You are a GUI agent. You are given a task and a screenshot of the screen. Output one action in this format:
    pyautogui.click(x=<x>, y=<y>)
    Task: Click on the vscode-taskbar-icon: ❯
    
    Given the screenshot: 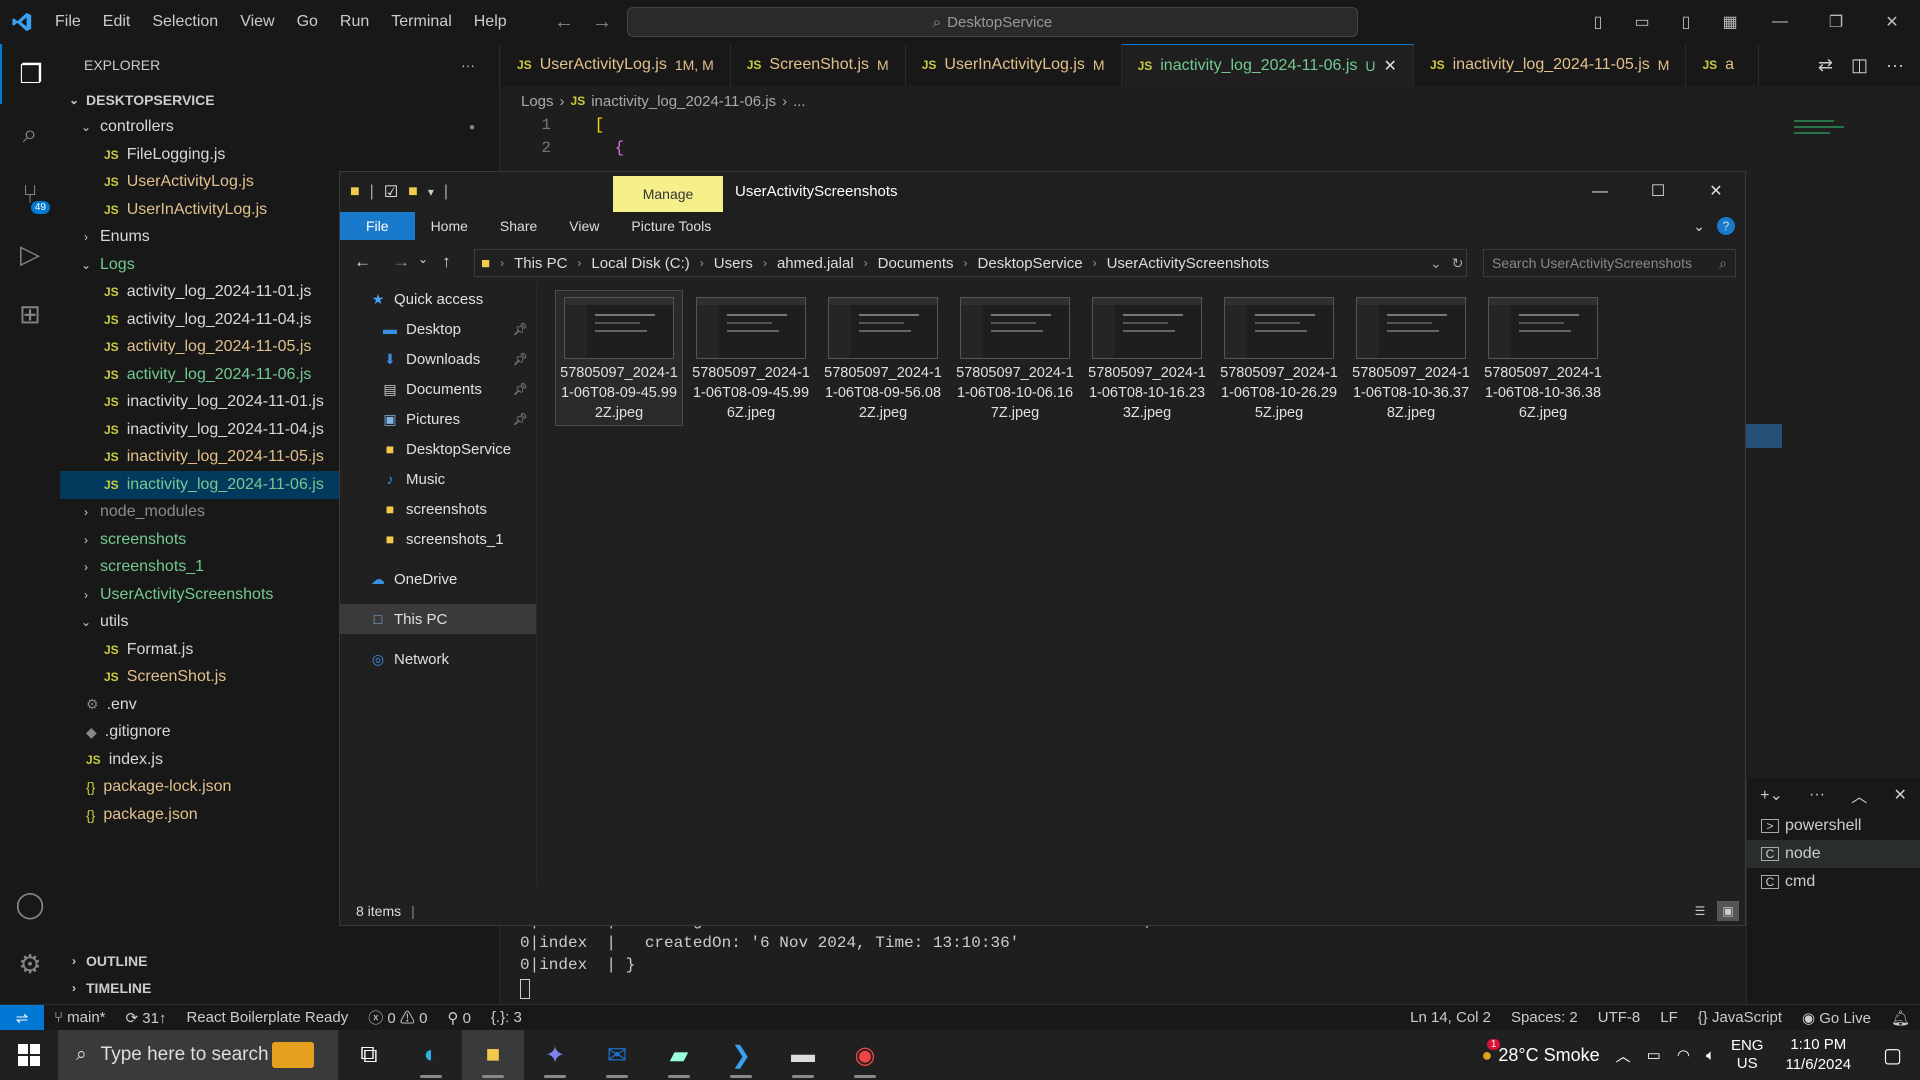 What is the action you would take?
    pyautogui.click(x=741, y=1055)
    